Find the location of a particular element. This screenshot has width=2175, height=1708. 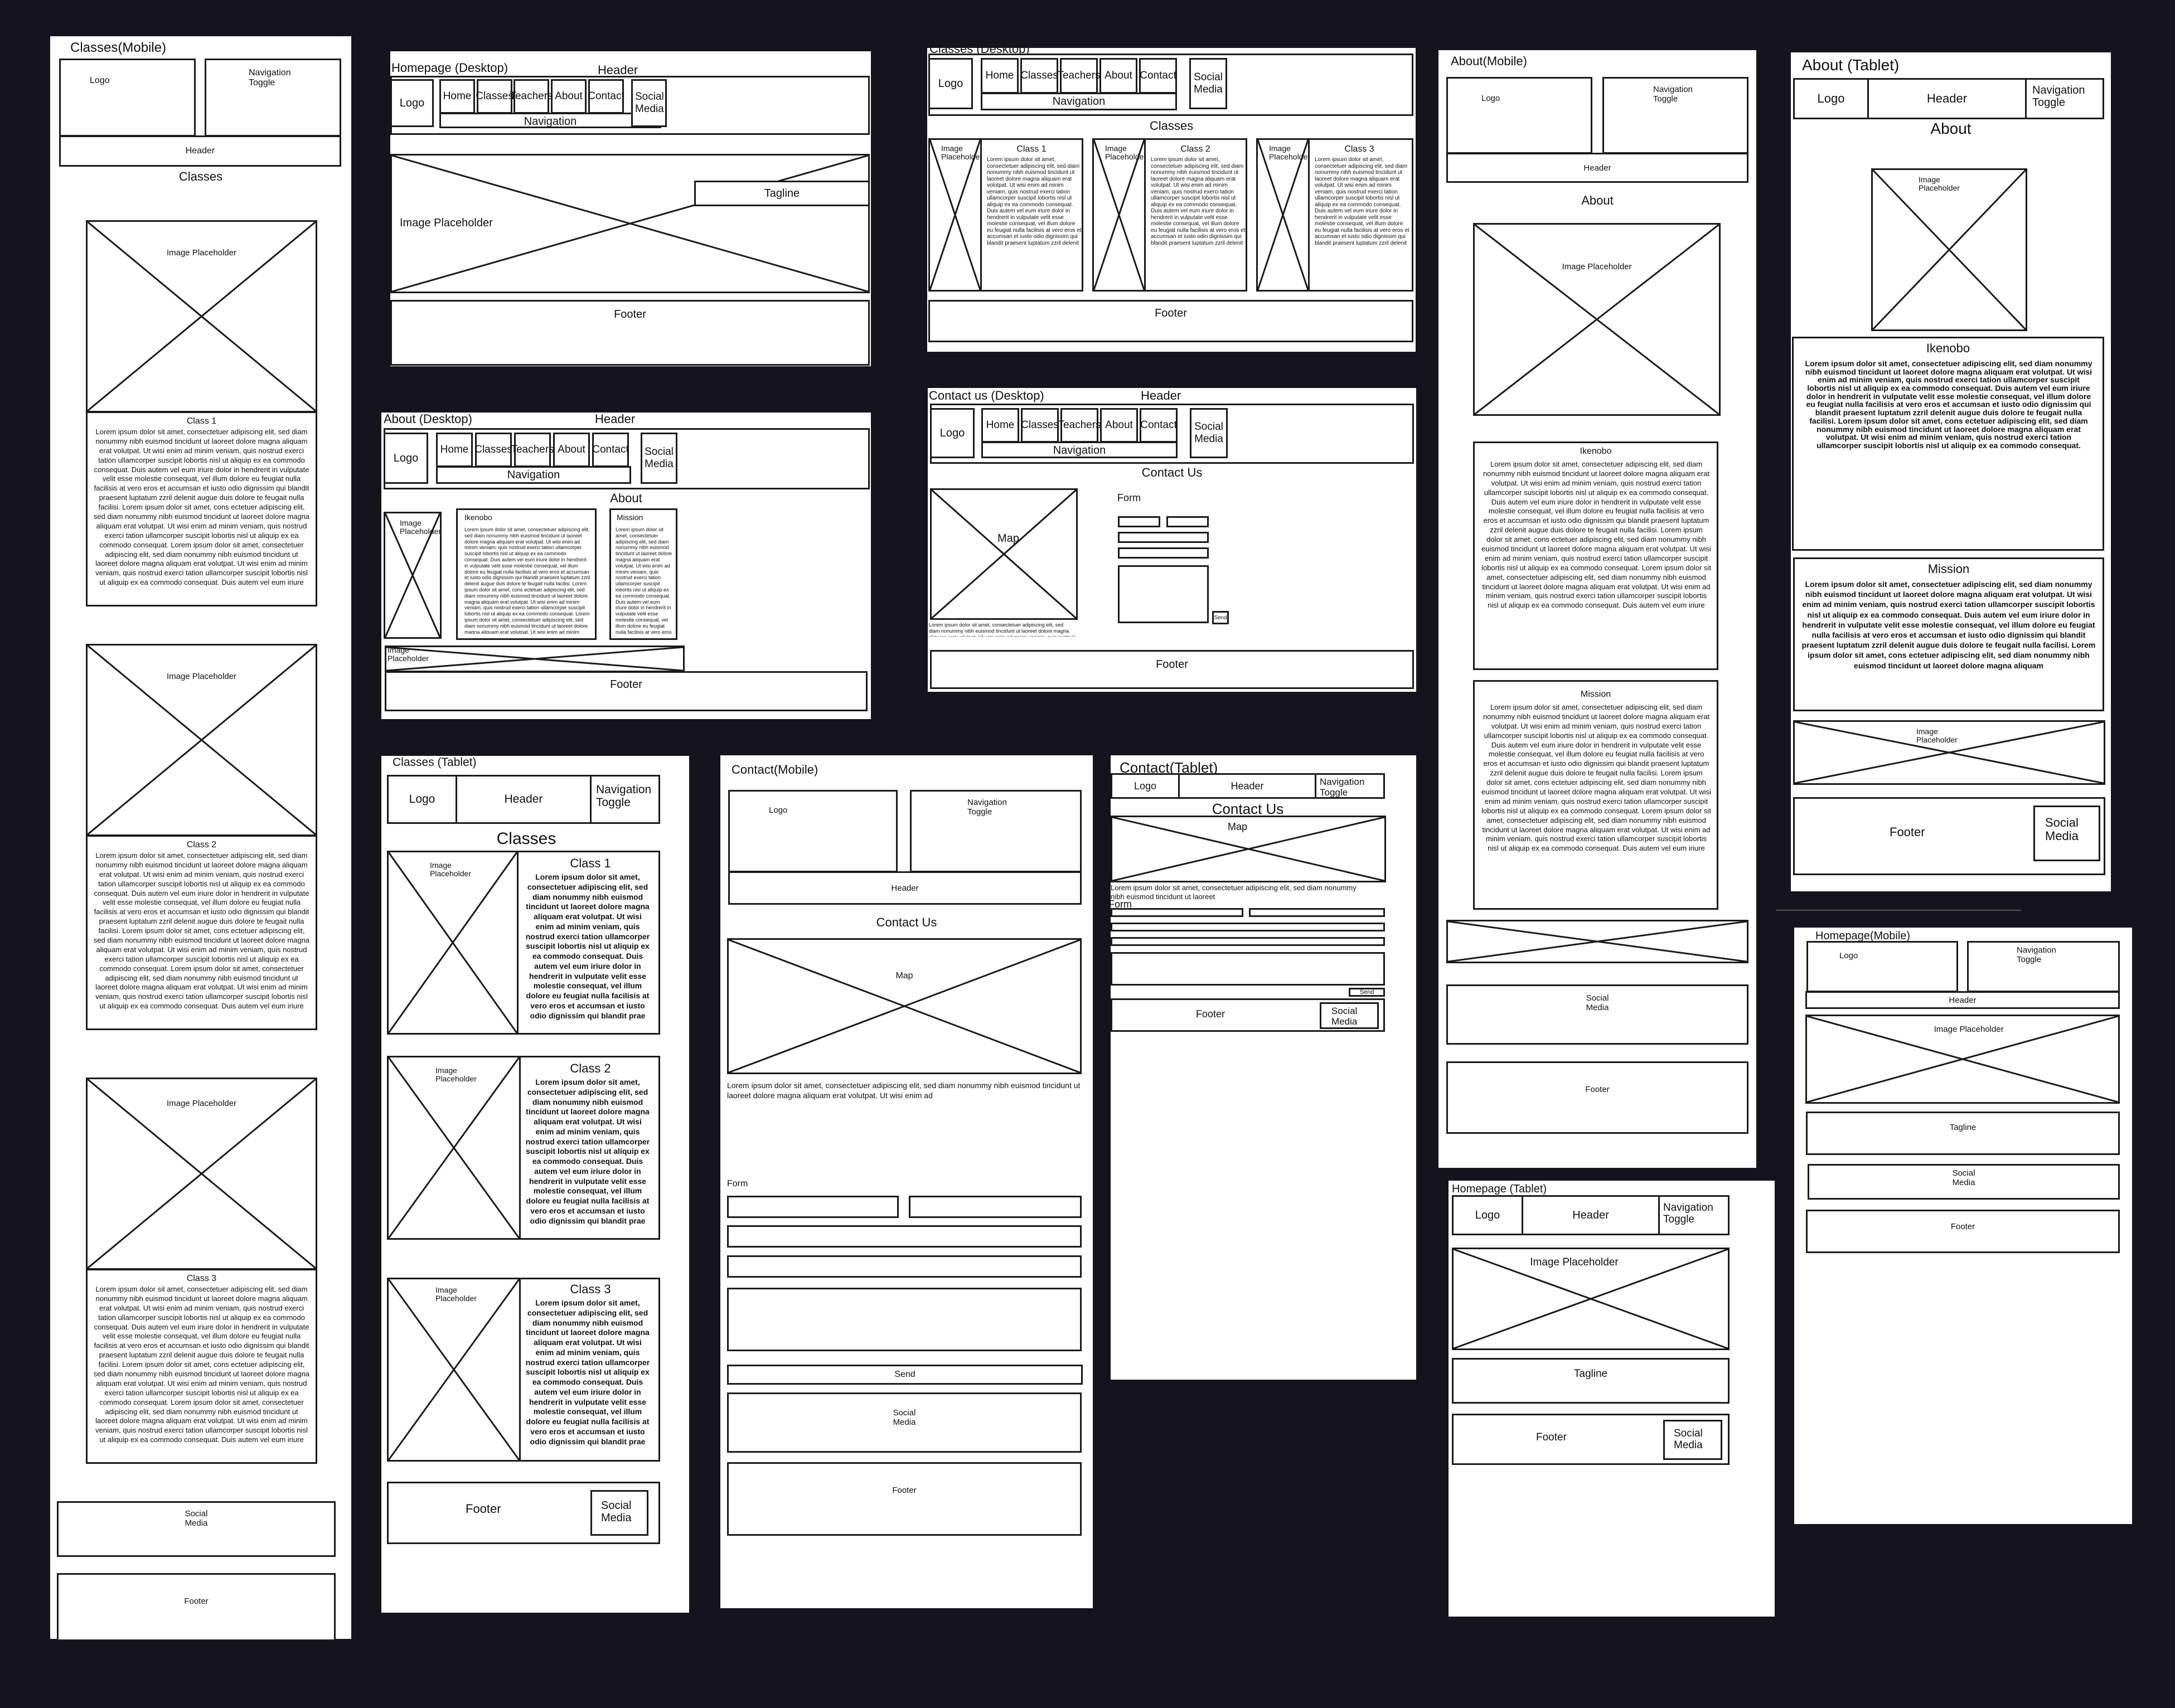

tagline-label: Tagline is located at coordinates (1590, 1374).